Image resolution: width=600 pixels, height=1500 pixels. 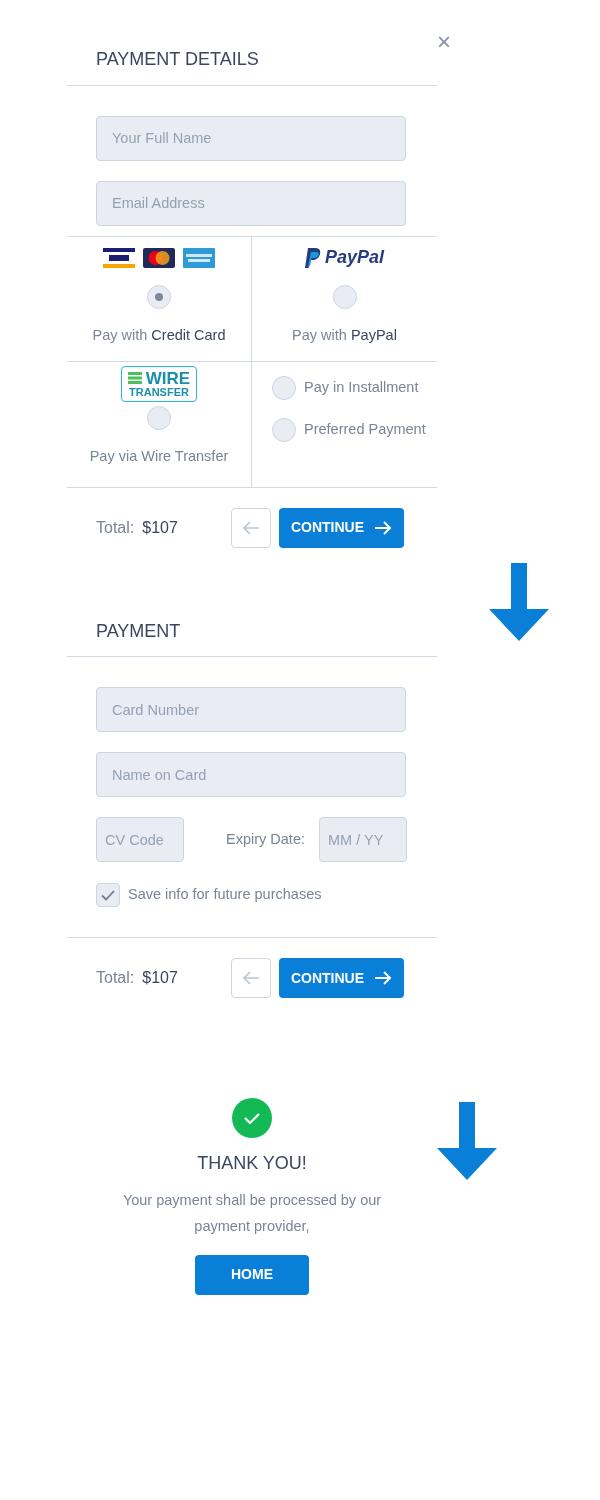 What do you see at coordinates (251, 775) in the screenshot?
I see `text-field: Name on Card` at bounding box center [251, 775].